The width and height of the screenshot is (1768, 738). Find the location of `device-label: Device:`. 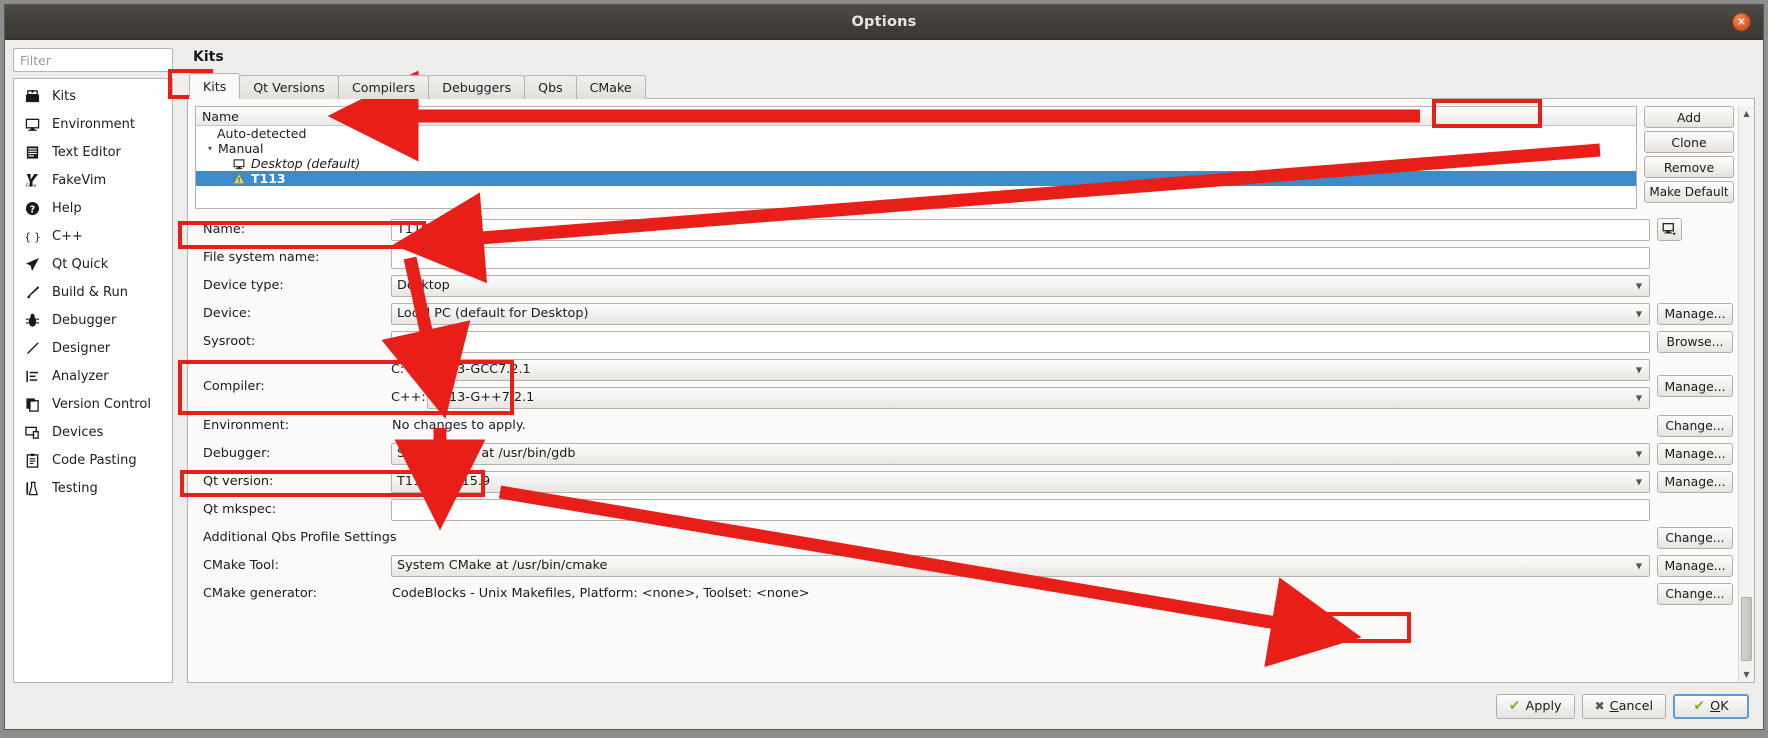

device-label: Device: is located at coordinates (227, 313).